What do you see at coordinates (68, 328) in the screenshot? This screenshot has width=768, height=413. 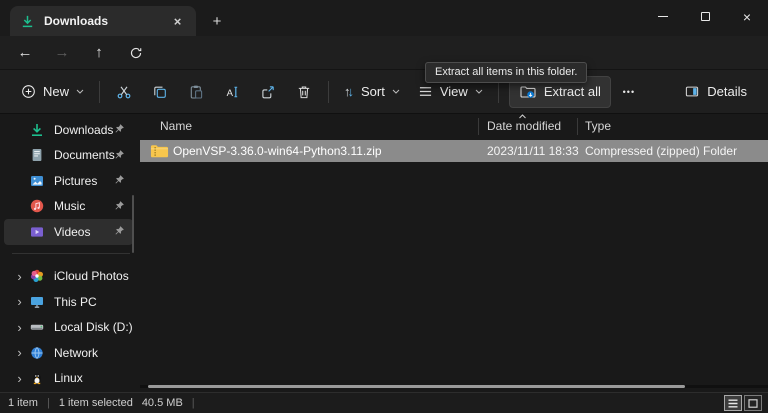 I see `sidebar-item-local-disk-d: › Local Disk (D:)` at bounding box center [68, 328].